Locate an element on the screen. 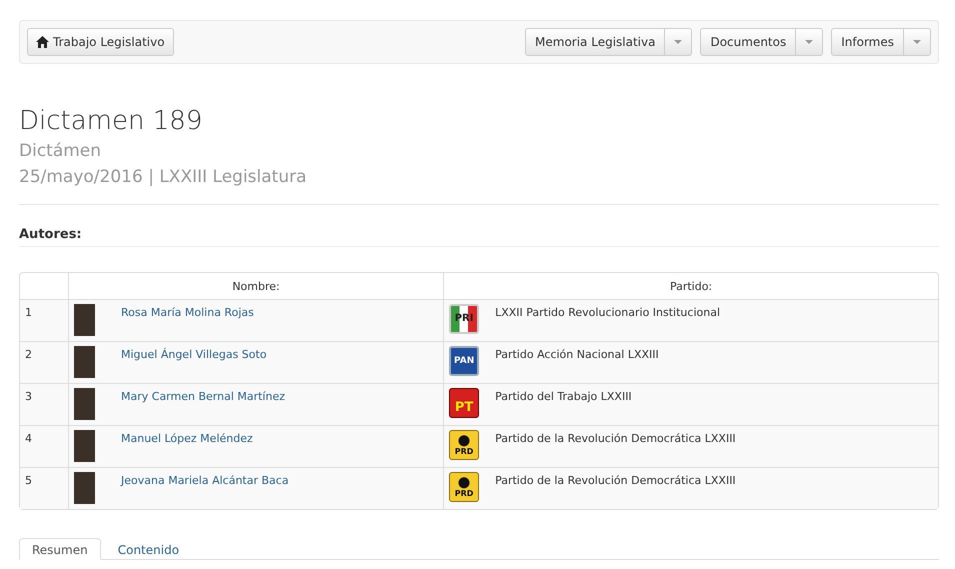 The image size is (955, 569). document-type: Dictámen is located at coordinates (60, 151).